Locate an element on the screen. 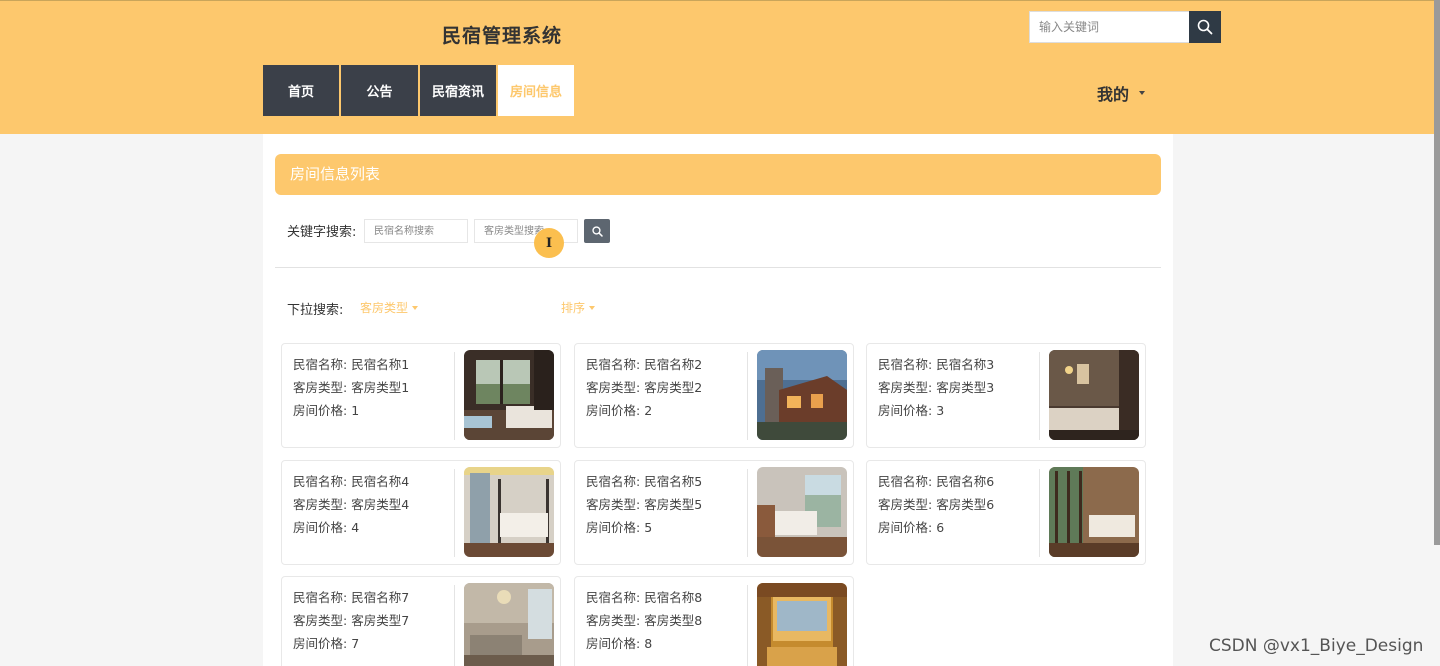 The width and height of the screenshot is (1440, 666). room-type: 客房类型1 is located at coordinates (380, 387).